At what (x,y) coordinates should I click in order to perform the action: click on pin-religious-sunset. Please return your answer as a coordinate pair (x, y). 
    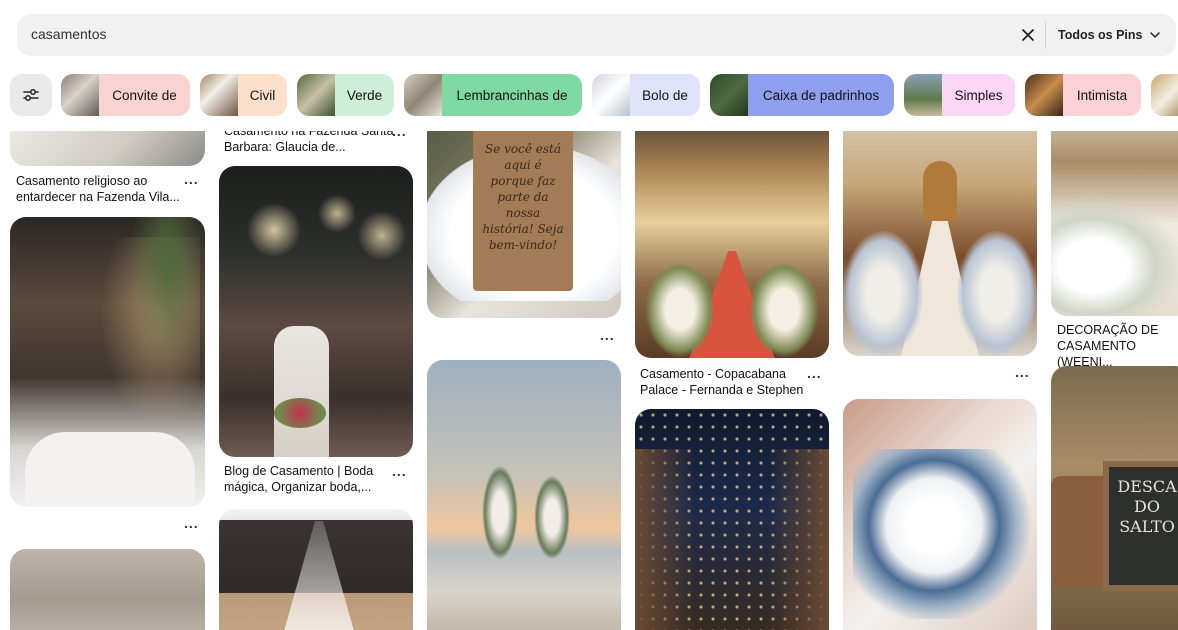
    Looking at the image, I should click on (107, 148).